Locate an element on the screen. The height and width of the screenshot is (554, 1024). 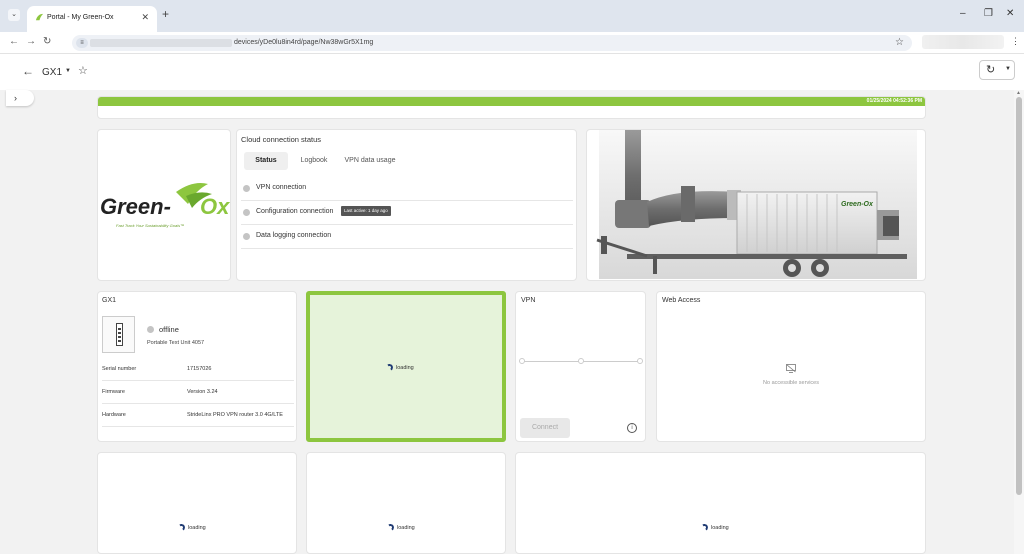
logo-tagline: Fast Track Your Sustainability Goals™ is located at coordinates (150, 225).